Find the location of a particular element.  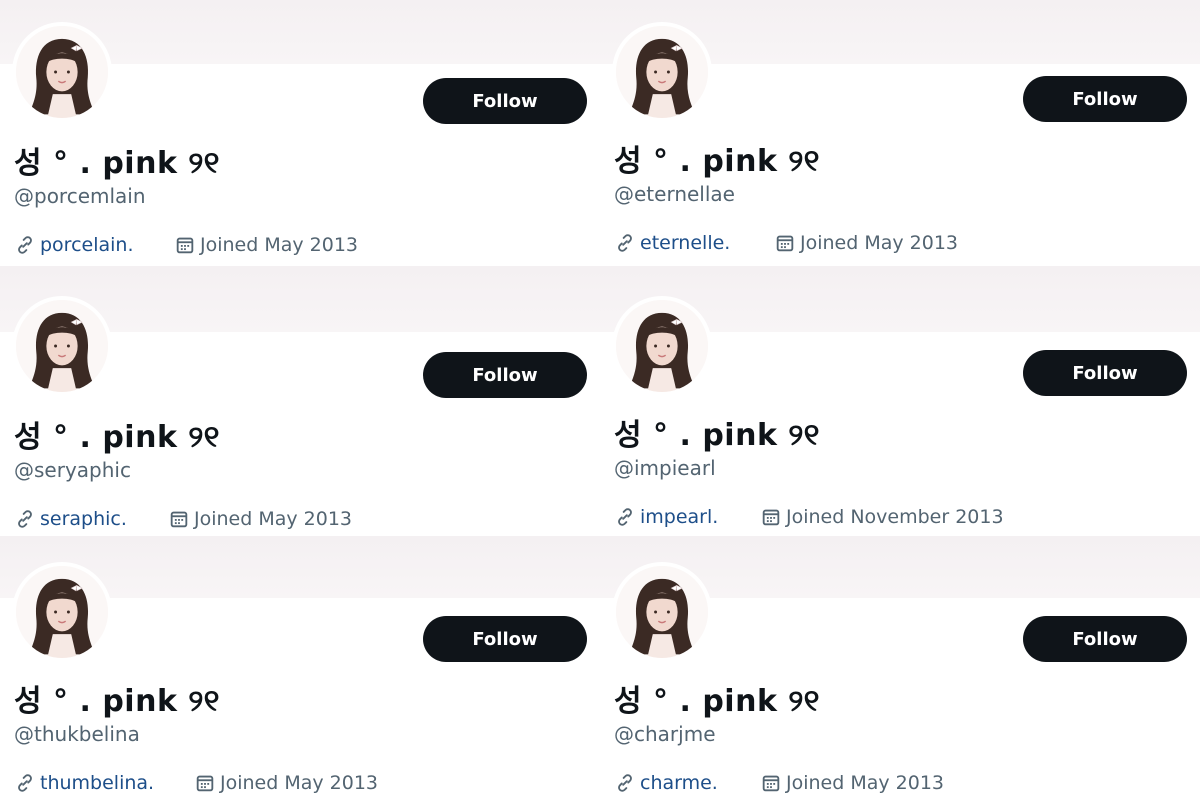

profile-meta: charme. Joined May 2013 is located at coordinates (779, 783).